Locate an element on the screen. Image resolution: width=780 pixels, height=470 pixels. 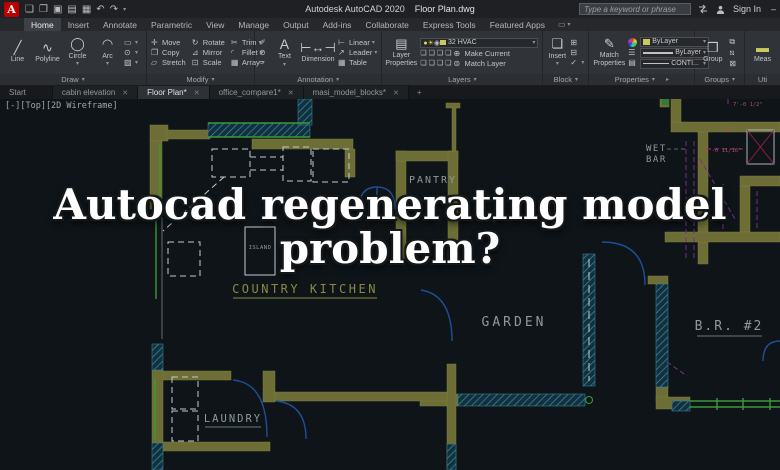
ribbon-state-toggle-icon: ▭ ▾ is located at coordinates (564, 24).